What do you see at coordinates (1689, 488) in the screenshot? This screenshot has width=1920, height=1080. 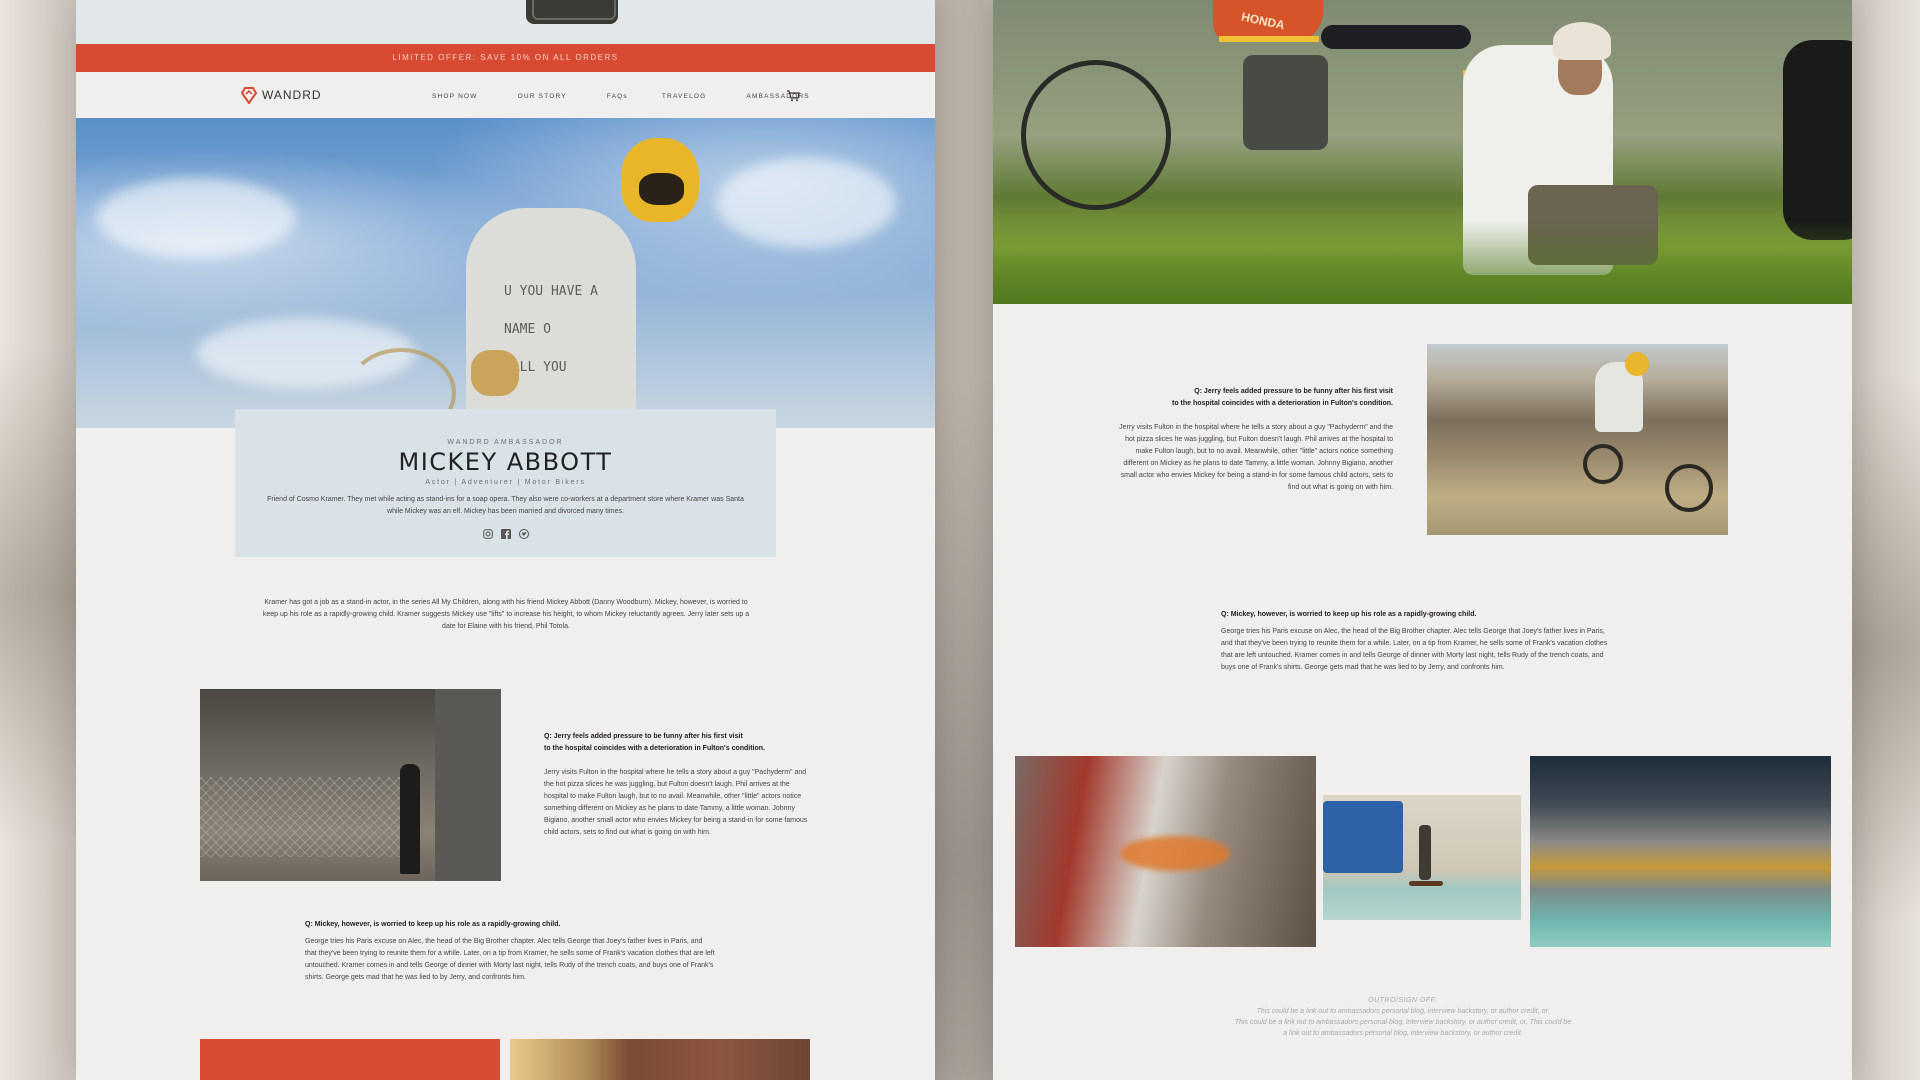 I see `rear-wheel` at bounding box center [1689, 488].